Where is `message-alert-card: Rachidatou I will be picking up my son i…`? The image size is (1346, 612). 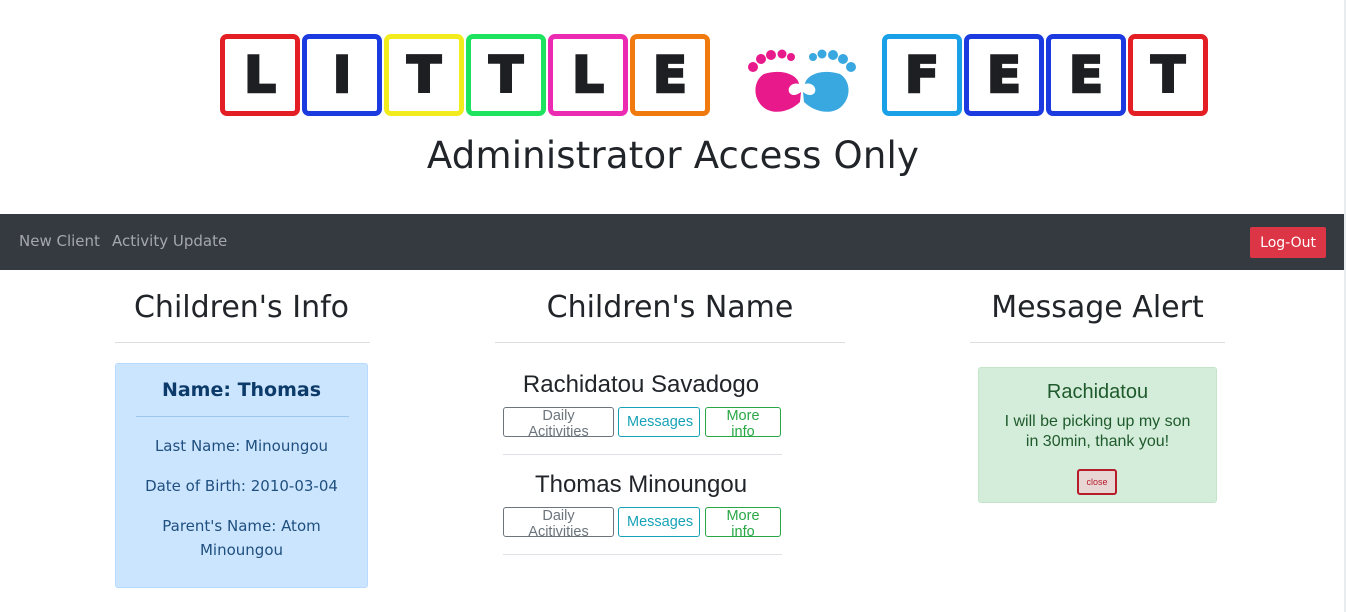 message-alert-card: Rachidatou I will be picking up my son i… is located at coordinates (1097, 435).